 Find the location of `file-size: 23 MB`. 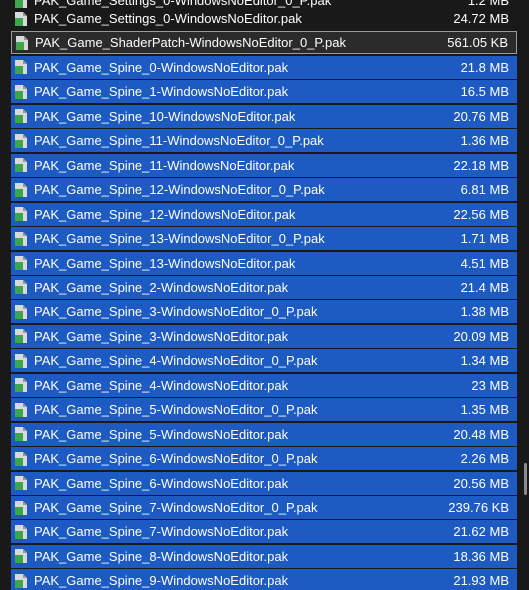

file-size: 23 MB is located at coordinates (490, 385).